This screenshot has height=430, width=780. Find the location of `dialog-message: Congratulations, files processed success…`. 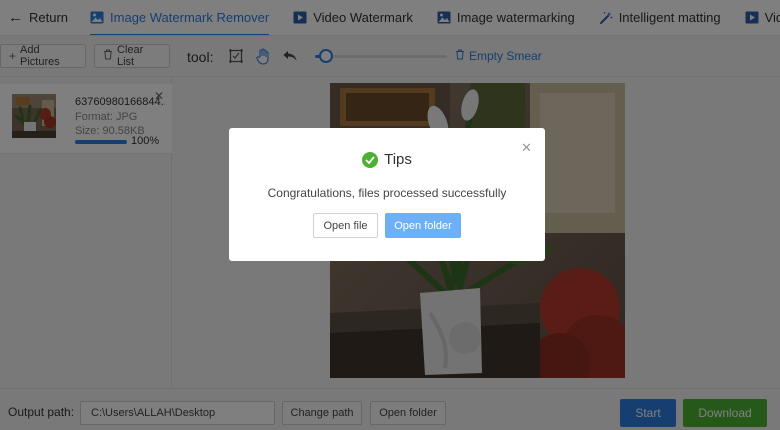

dialog-message: Congratulations, files processed success… is located at coordinates (387, 193).